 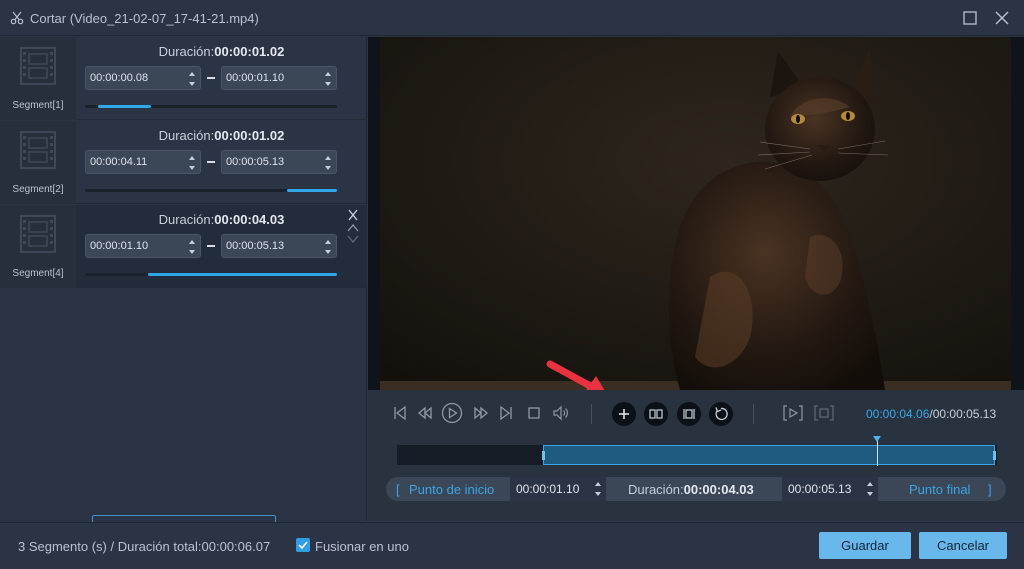 I want to click on segment-thumbnail: Segment[2], so click(x=38, y=162).